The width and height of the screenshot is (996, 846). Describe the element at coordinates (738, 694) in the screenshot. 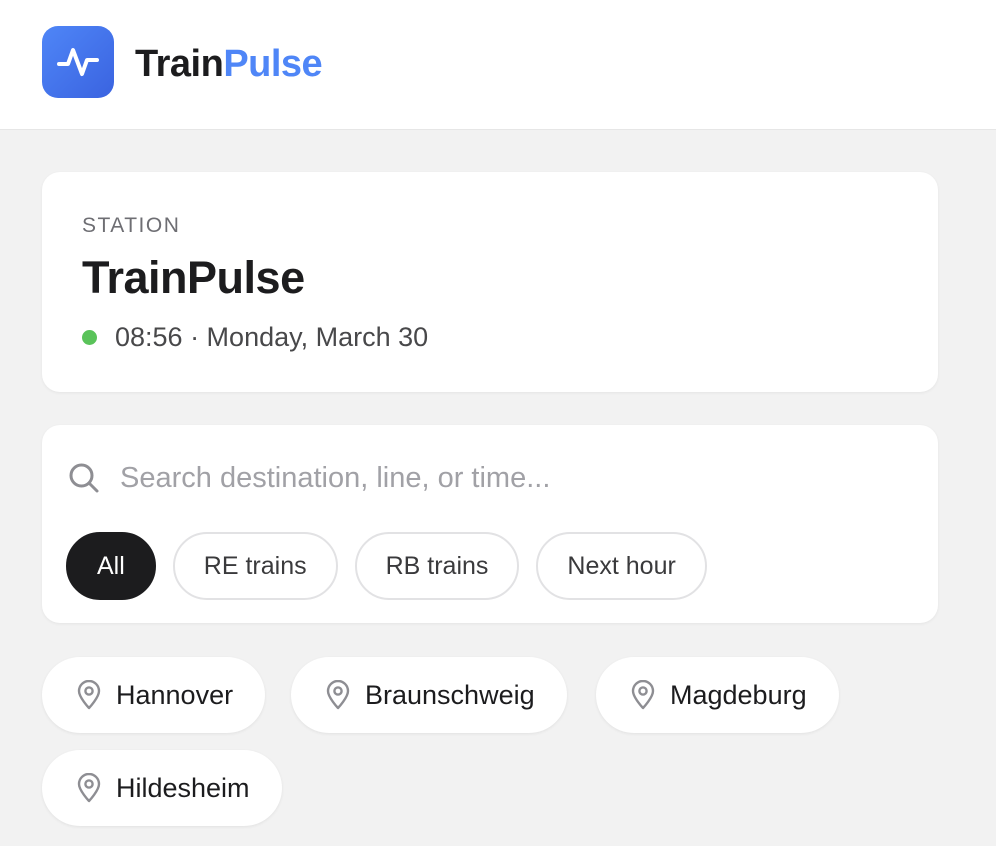

I see `destination-label: Magdeburg` at that location.